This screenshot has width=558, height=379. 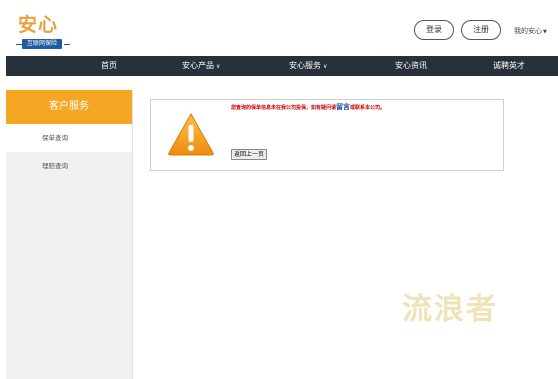 What do you see at coordinates (327, 135) in the screenshot?
I see `message-panel: 您查询的保单信息未在我公司投保，如有疑问请留言或联系本公司。 返回上一页` at bounding box center [327, 135].